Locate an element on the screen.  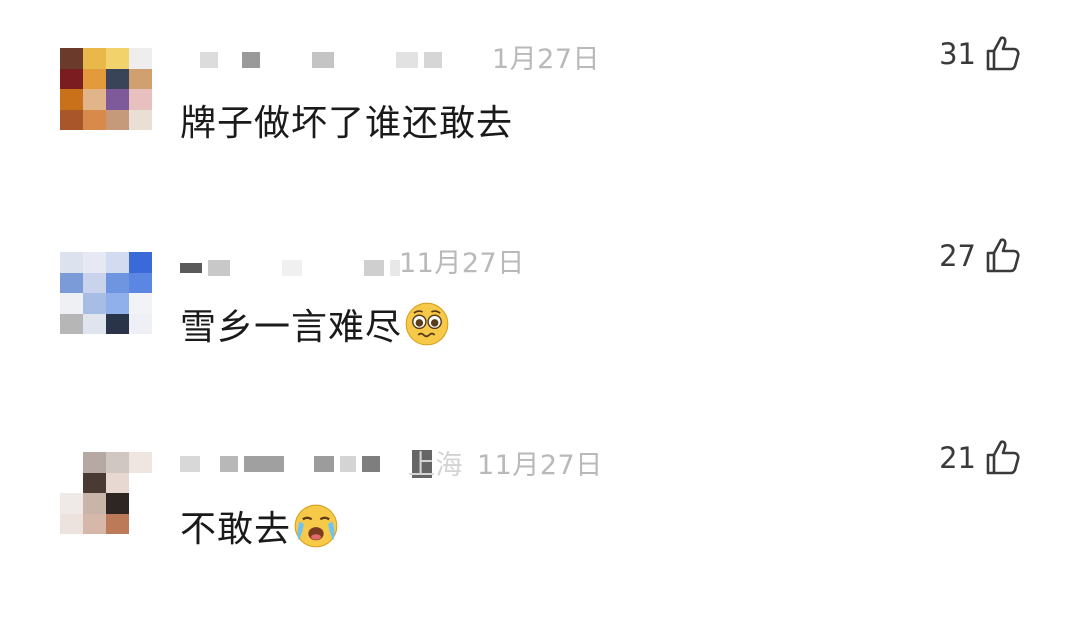
comment-text: 雪乡一言难尽 is located at coordinates (315, 324).